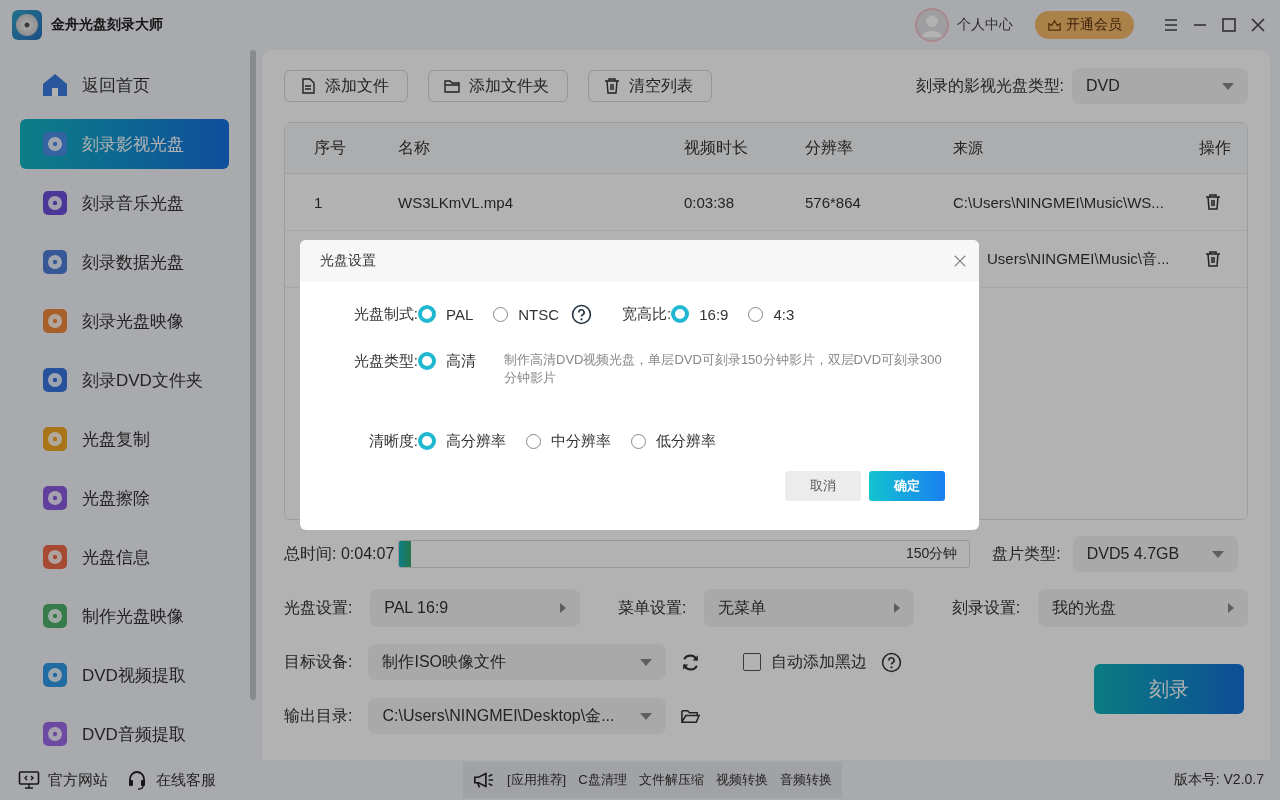 This screenshot has width=1280, height=800. I want to click on setting-label: 刻录设置:, so click(986, 607).